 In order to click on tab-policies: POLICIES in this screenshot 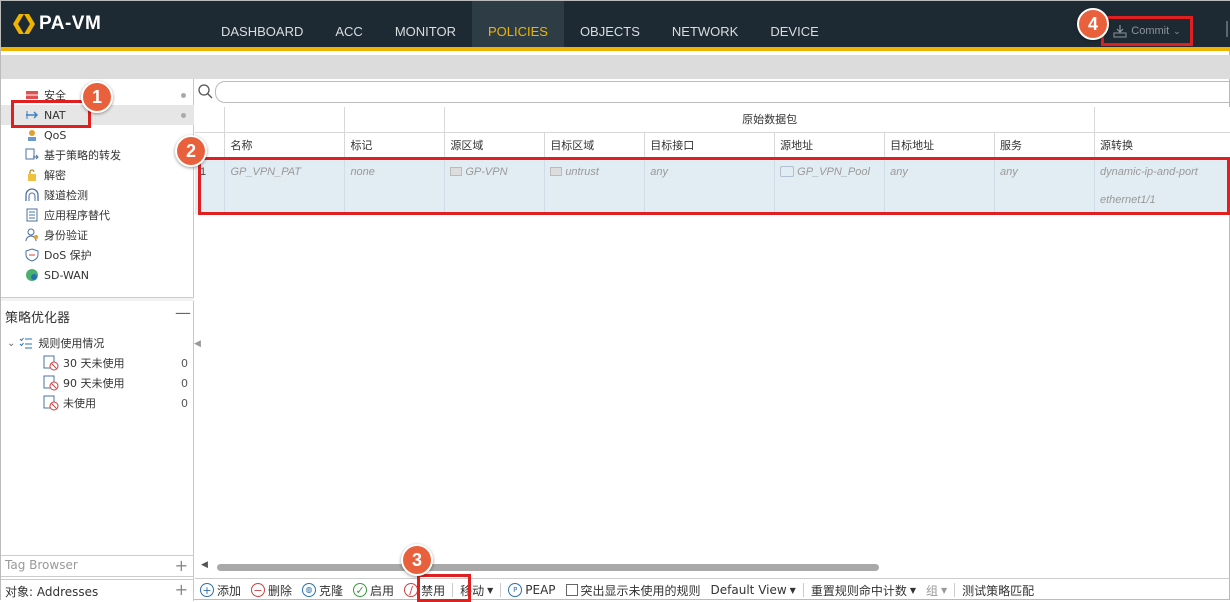, I will do `click(517, 24)`.